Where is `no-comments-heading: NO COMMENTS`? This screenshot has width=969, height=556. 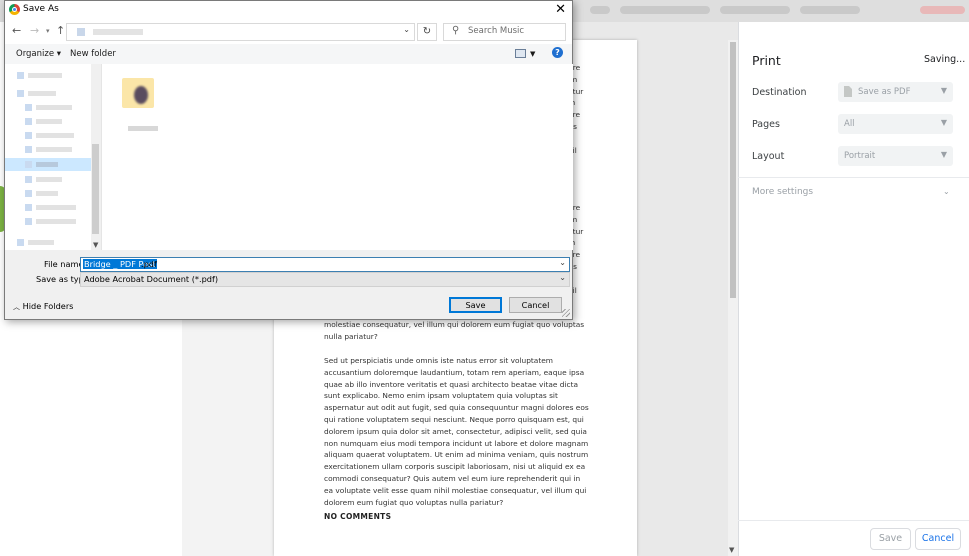
no-comments-heading: NO COMMENTS is located at coordinates (358, 516).